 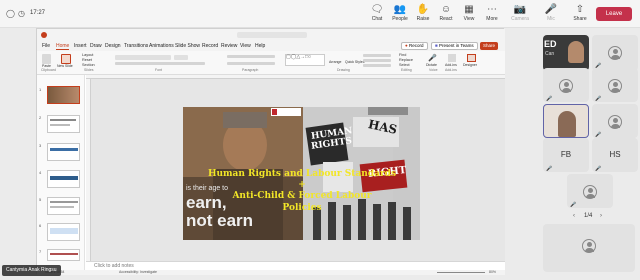 I want to click on more-button: ⋯ More, so click(x=492, y=13).